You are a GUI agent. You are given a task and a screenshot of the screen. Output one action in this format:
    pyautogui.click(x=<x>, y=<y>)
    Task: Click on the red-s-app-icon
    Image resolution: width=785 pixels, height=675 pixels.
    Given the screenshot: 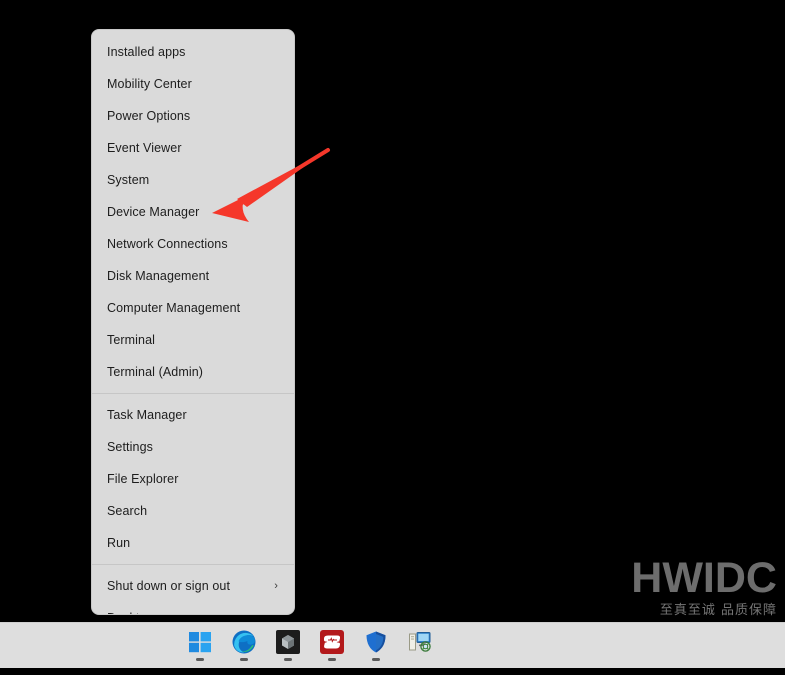 What is the action you would take?
    pyautogui.click(x=331, y=642)
    